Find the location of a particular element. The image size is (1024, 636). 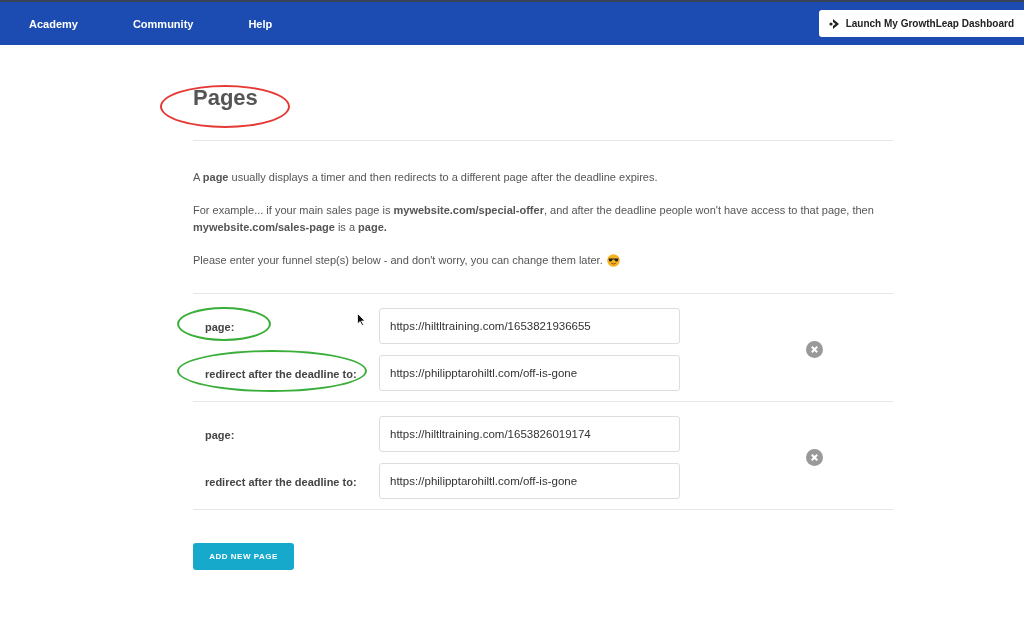

url-input: https://hiltltraining.com/1653821936655 is located at coordinates (529, 326).